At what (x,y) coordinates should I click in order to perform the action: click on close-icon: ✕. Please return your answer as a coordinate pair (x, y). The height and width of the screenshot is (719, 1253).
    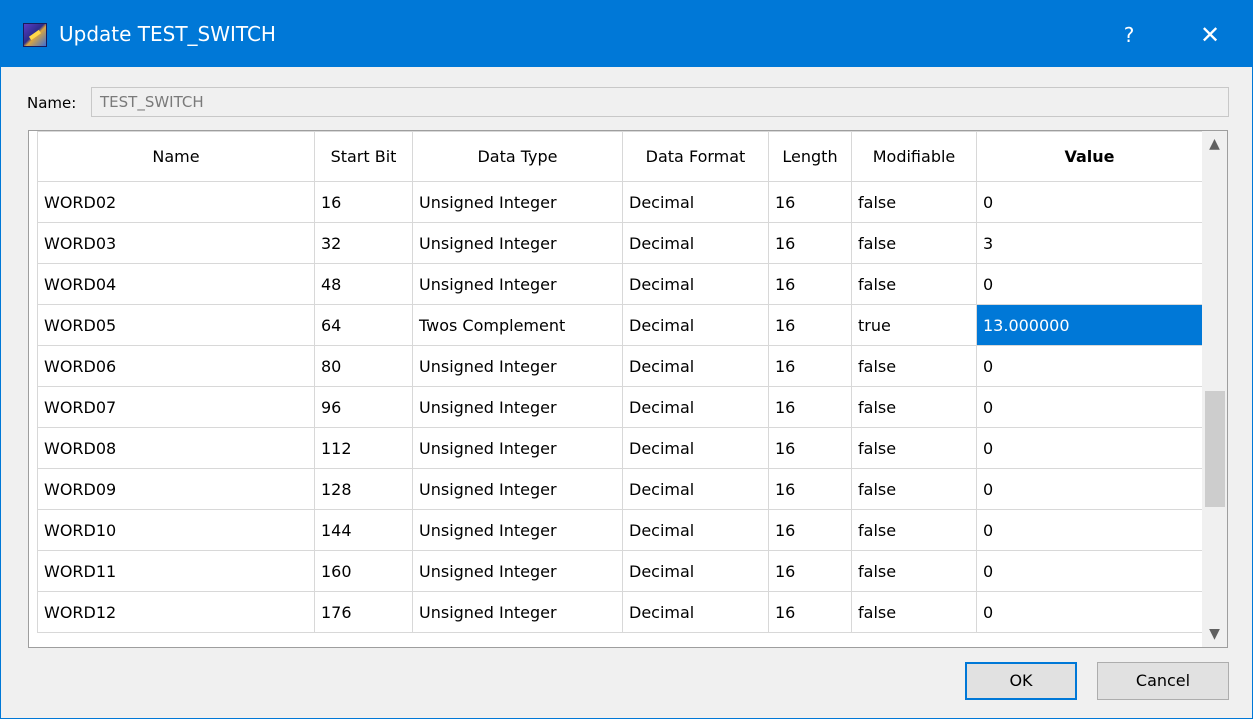
    Looking at the image, I should click on (1210, 35).